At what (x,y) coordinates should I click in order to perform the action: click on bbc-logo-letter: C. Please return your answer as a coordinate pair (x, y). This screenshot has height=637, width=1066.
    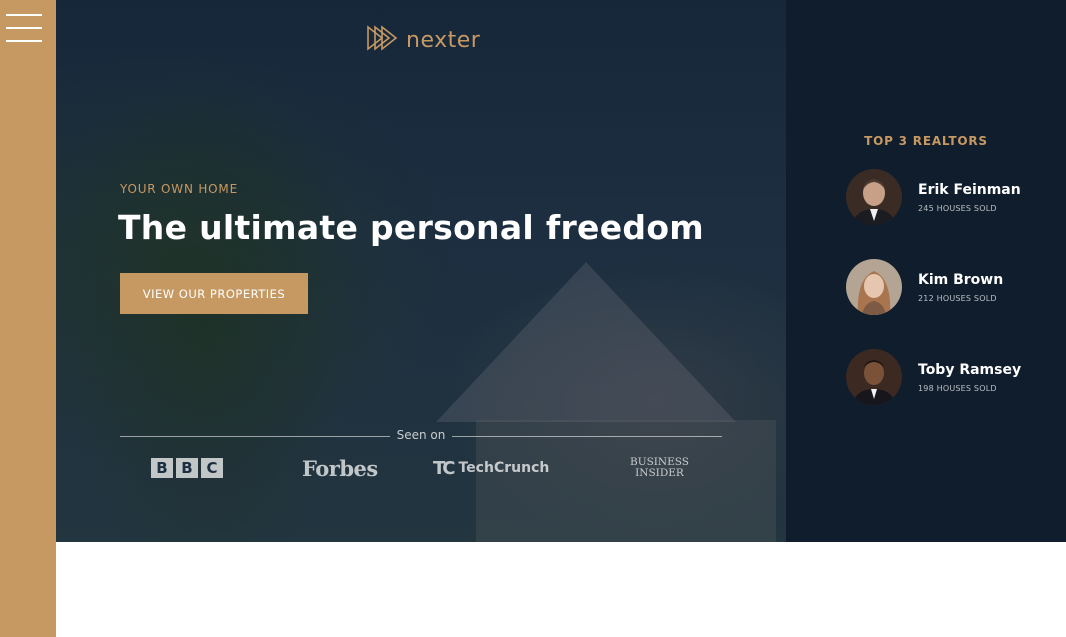
    Looking at the image, I should click on (212, 468).